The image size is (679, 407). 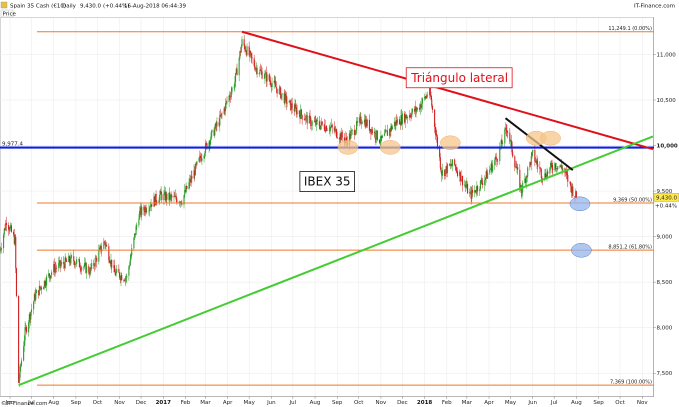 I want to click on fib-level-label: 9,369 (50.00%), so click(x=632, y=200).